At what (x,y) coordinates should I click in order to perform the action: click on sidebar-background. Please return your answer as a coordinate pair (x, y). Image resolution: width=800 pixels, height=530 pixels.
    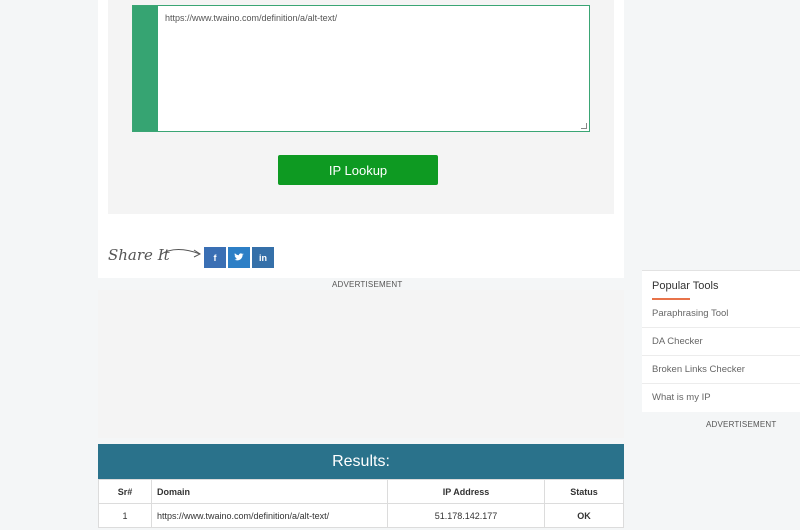
    Looking at the image, I should click on (720, 120).